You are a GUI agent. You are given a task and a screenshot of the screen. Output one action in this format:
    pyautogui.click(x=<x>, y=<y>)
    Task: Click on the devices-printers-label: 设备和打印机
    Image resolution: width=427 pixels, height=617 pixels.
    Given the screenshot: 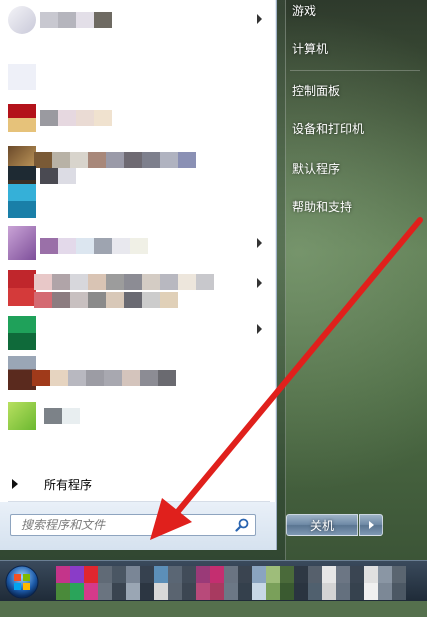 What is the action you would take?
    pyautogui.click(x=328, y=128)
    